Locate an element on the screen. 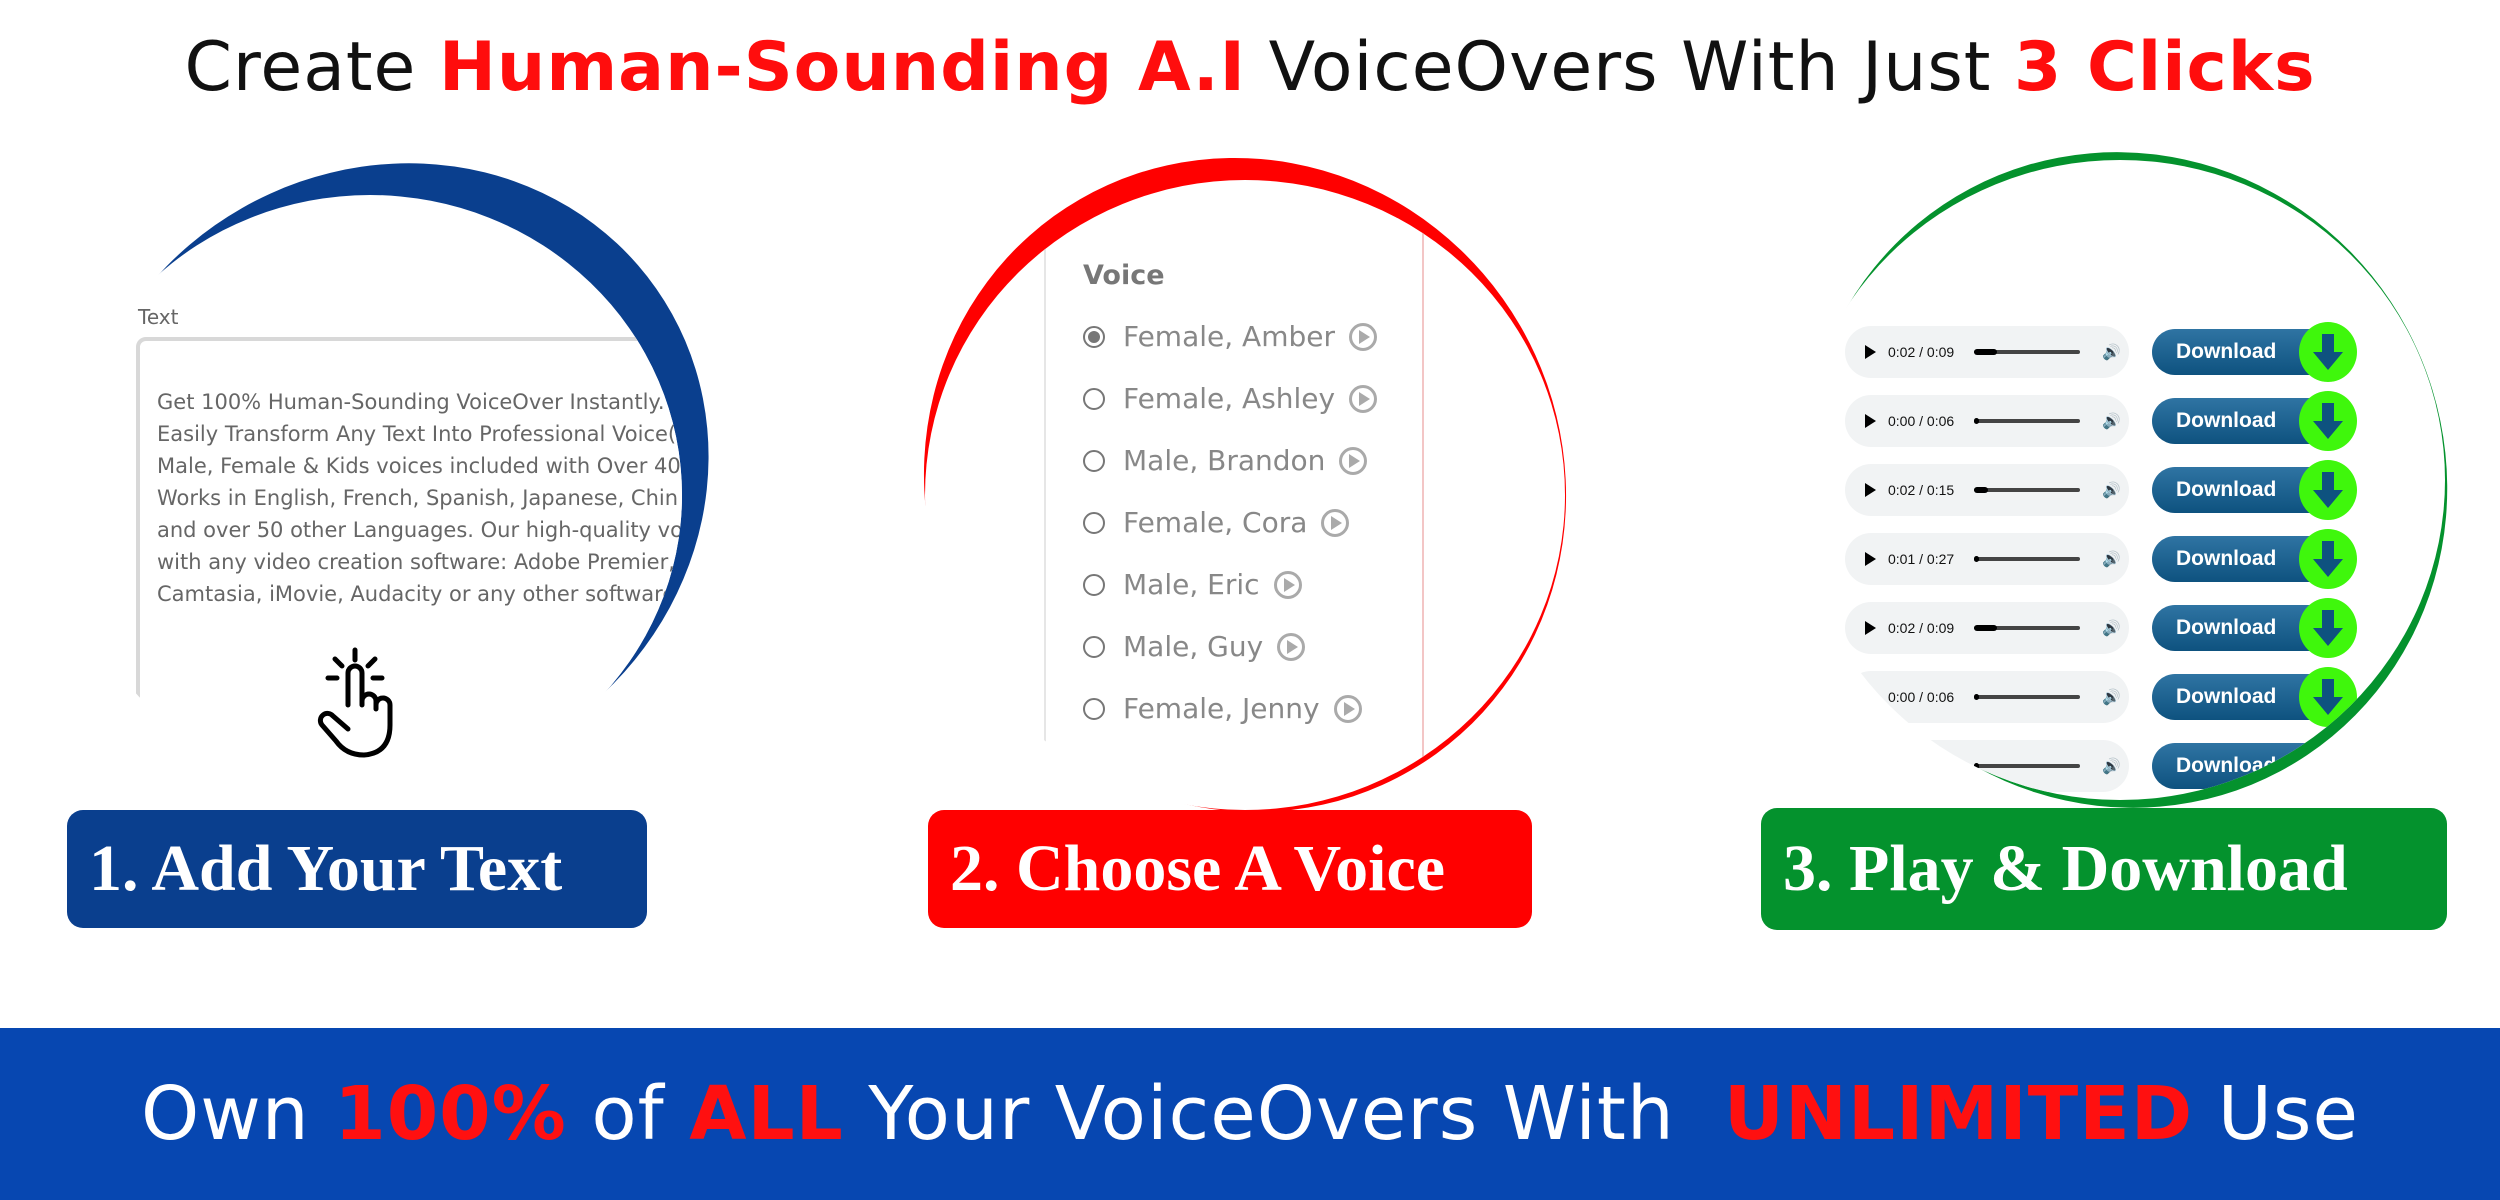 The image size is (2500, 1200). audio-player: 0:01 / 0:27 🔊 is located at coordinates (1987, 559).